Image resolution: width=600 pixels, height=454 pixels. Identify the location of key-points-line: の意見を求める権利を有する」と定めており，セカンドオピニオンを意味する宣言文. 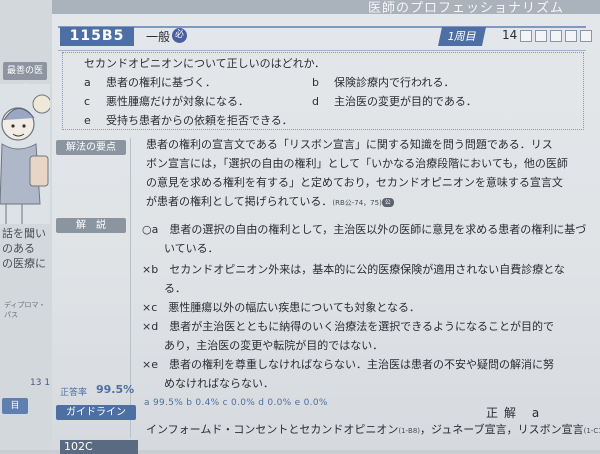
(354, 182).